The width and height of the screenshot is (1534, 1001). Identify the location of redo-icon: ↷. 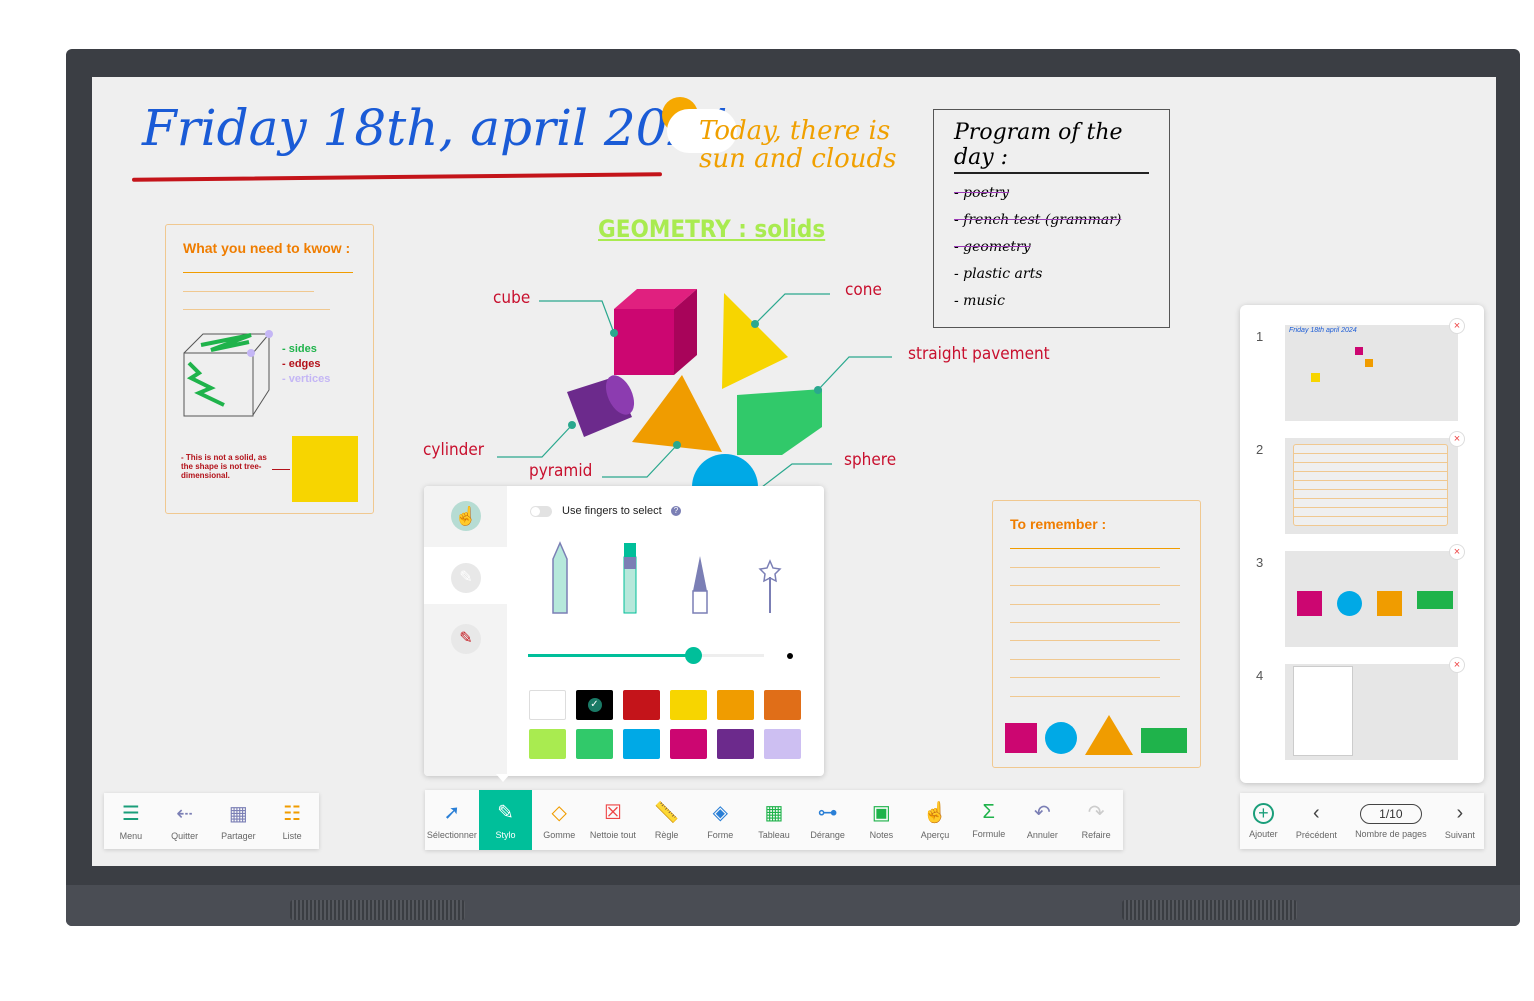
(1096, 813).